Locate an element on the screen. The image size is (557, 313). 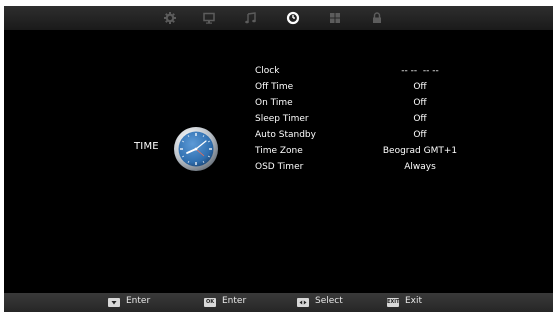
left-right-key-icon is located at coordinates (303, 302).